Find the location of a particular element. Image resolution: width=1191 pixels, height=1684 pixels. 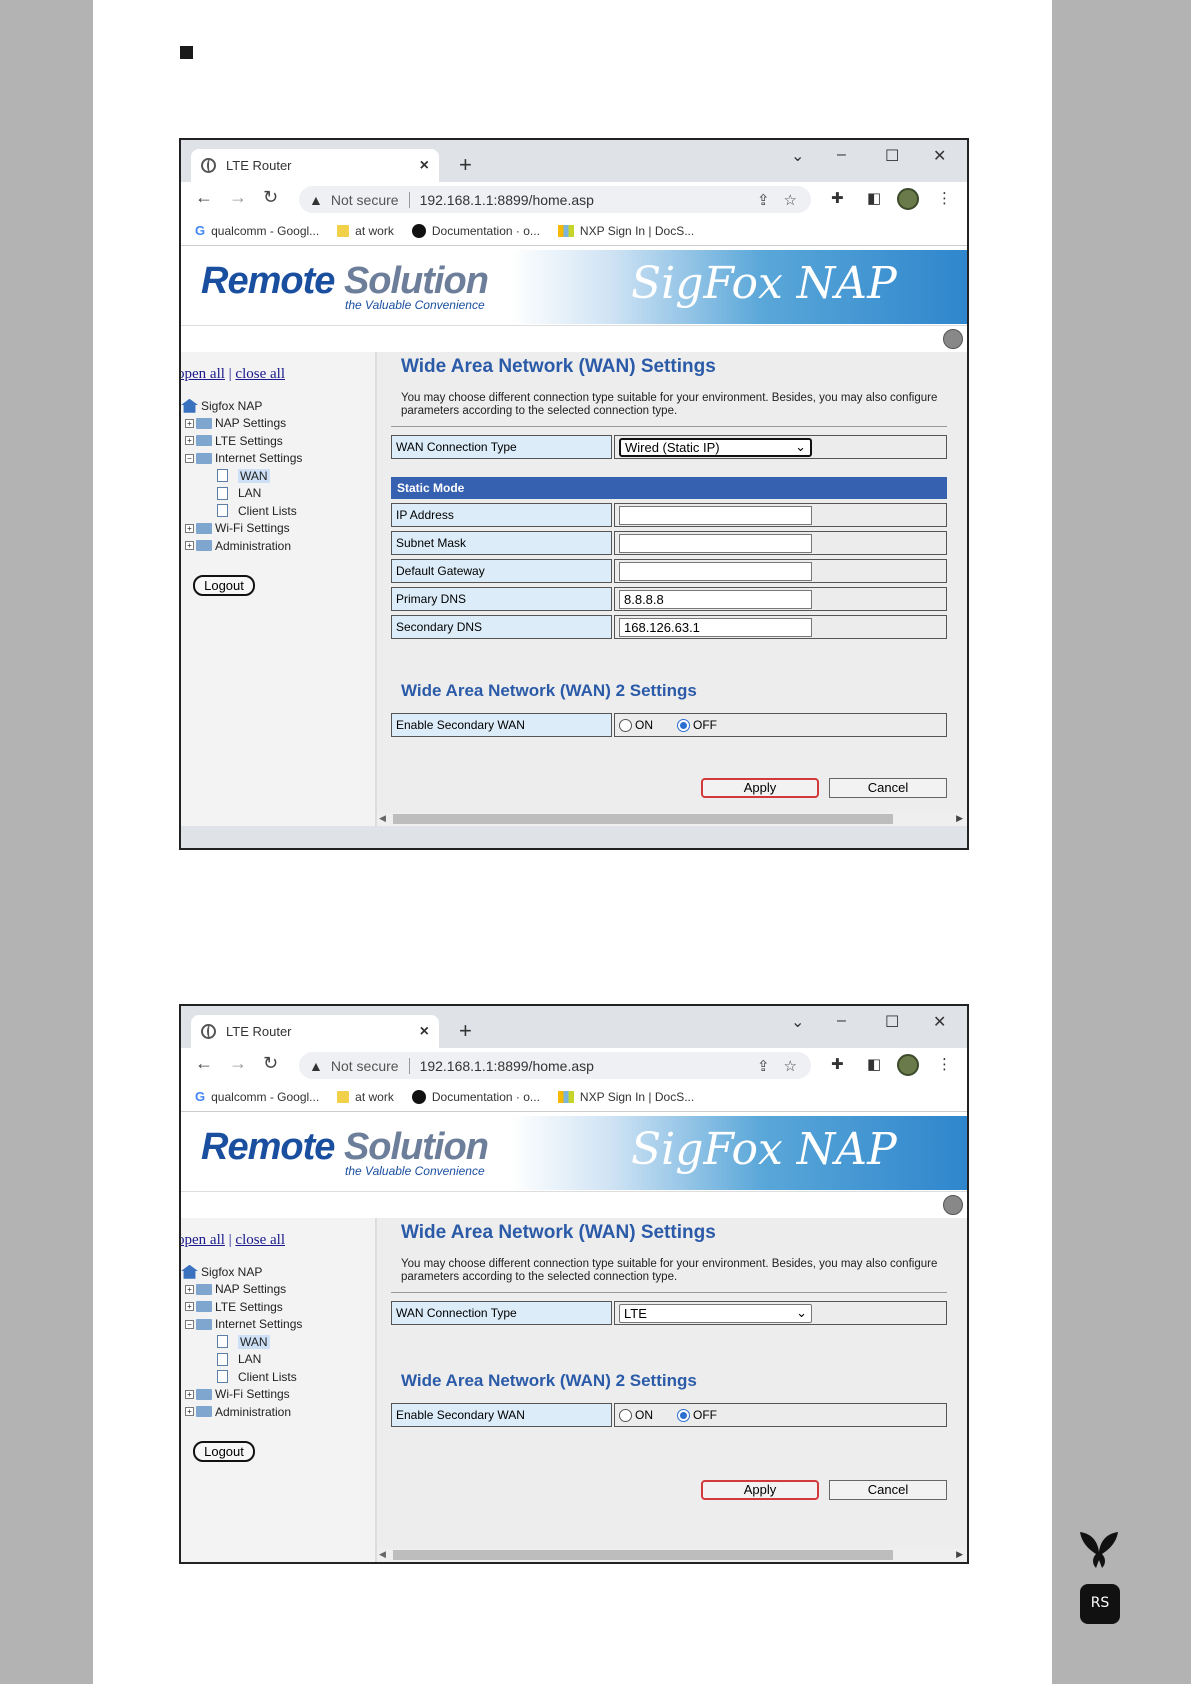

default-gateway-input is located at coordinates (715, 571).